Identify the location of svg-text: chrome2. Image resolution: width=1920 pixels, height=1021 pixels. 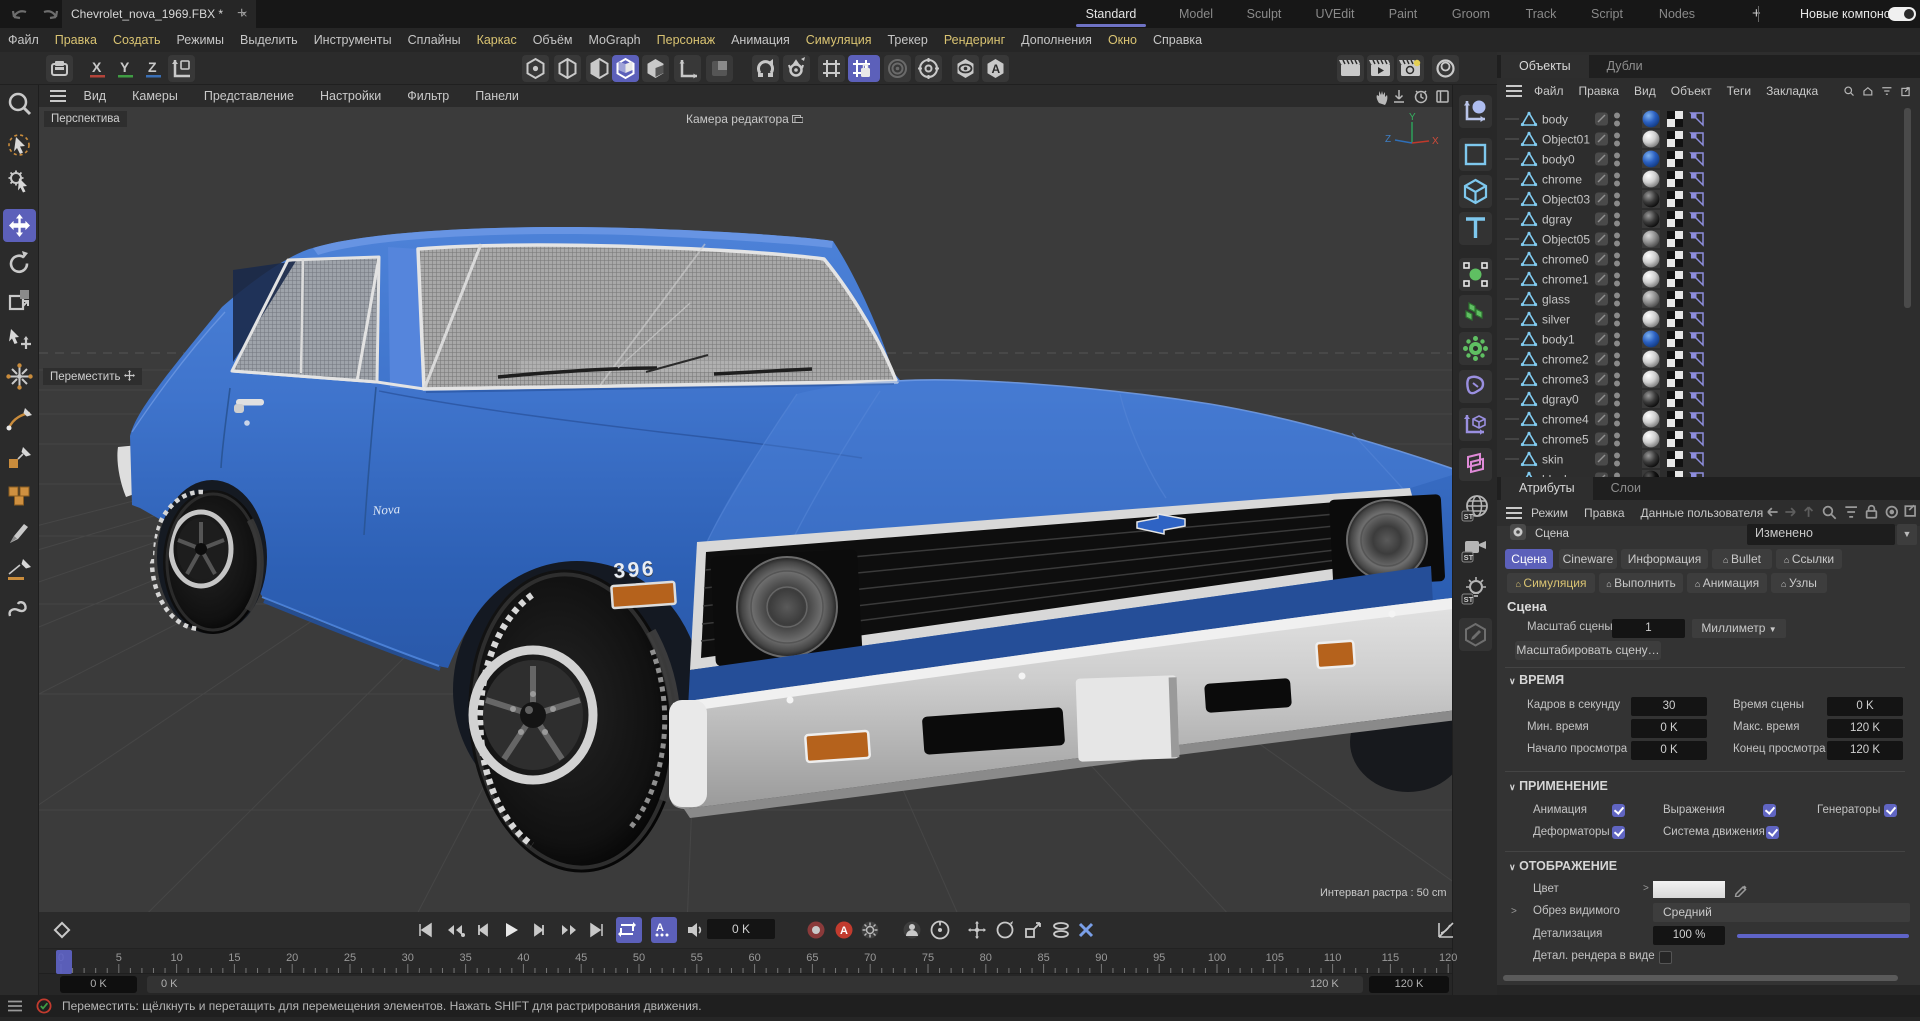
(1565, 360).